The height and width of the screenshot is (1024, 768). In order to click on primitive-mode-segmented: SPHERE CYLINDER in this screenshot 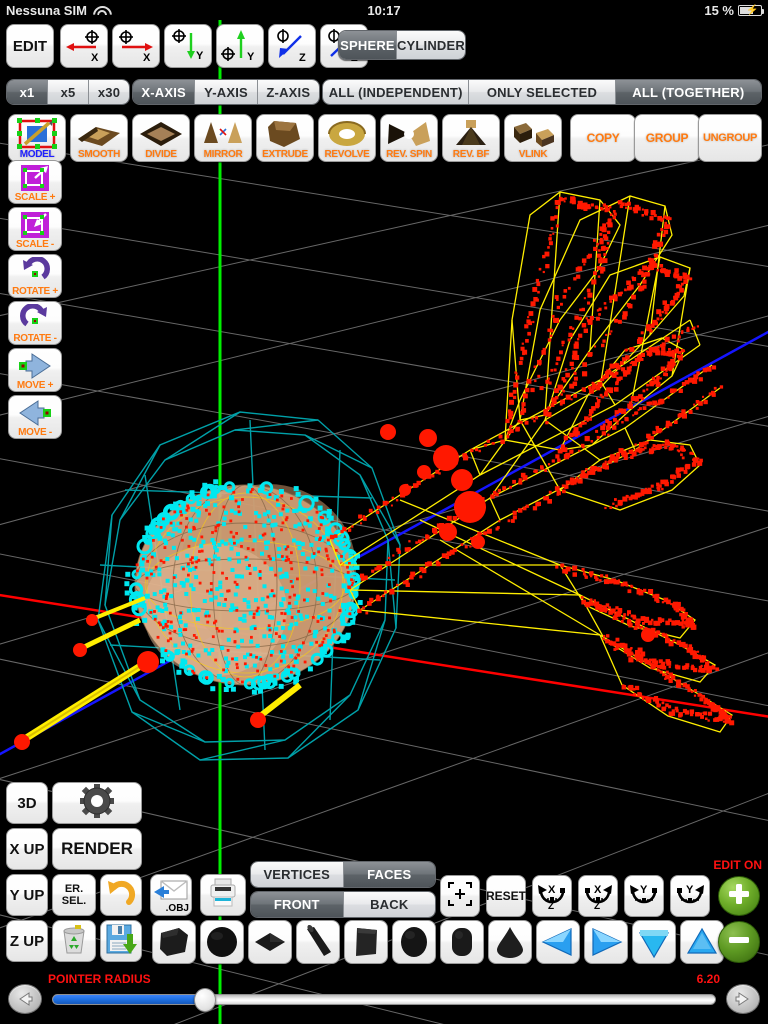, I will do `click(402, 45)`.